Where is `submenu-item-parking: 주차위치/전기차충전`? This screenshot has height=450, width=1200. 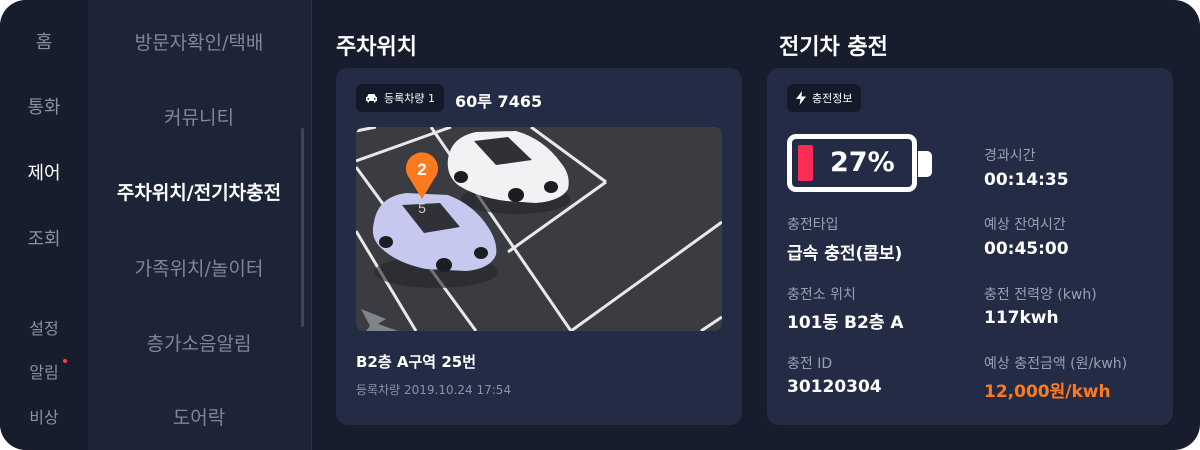
submenu-item-parking: 주차위치/전기차충전 is located at coordinates (199, 191).